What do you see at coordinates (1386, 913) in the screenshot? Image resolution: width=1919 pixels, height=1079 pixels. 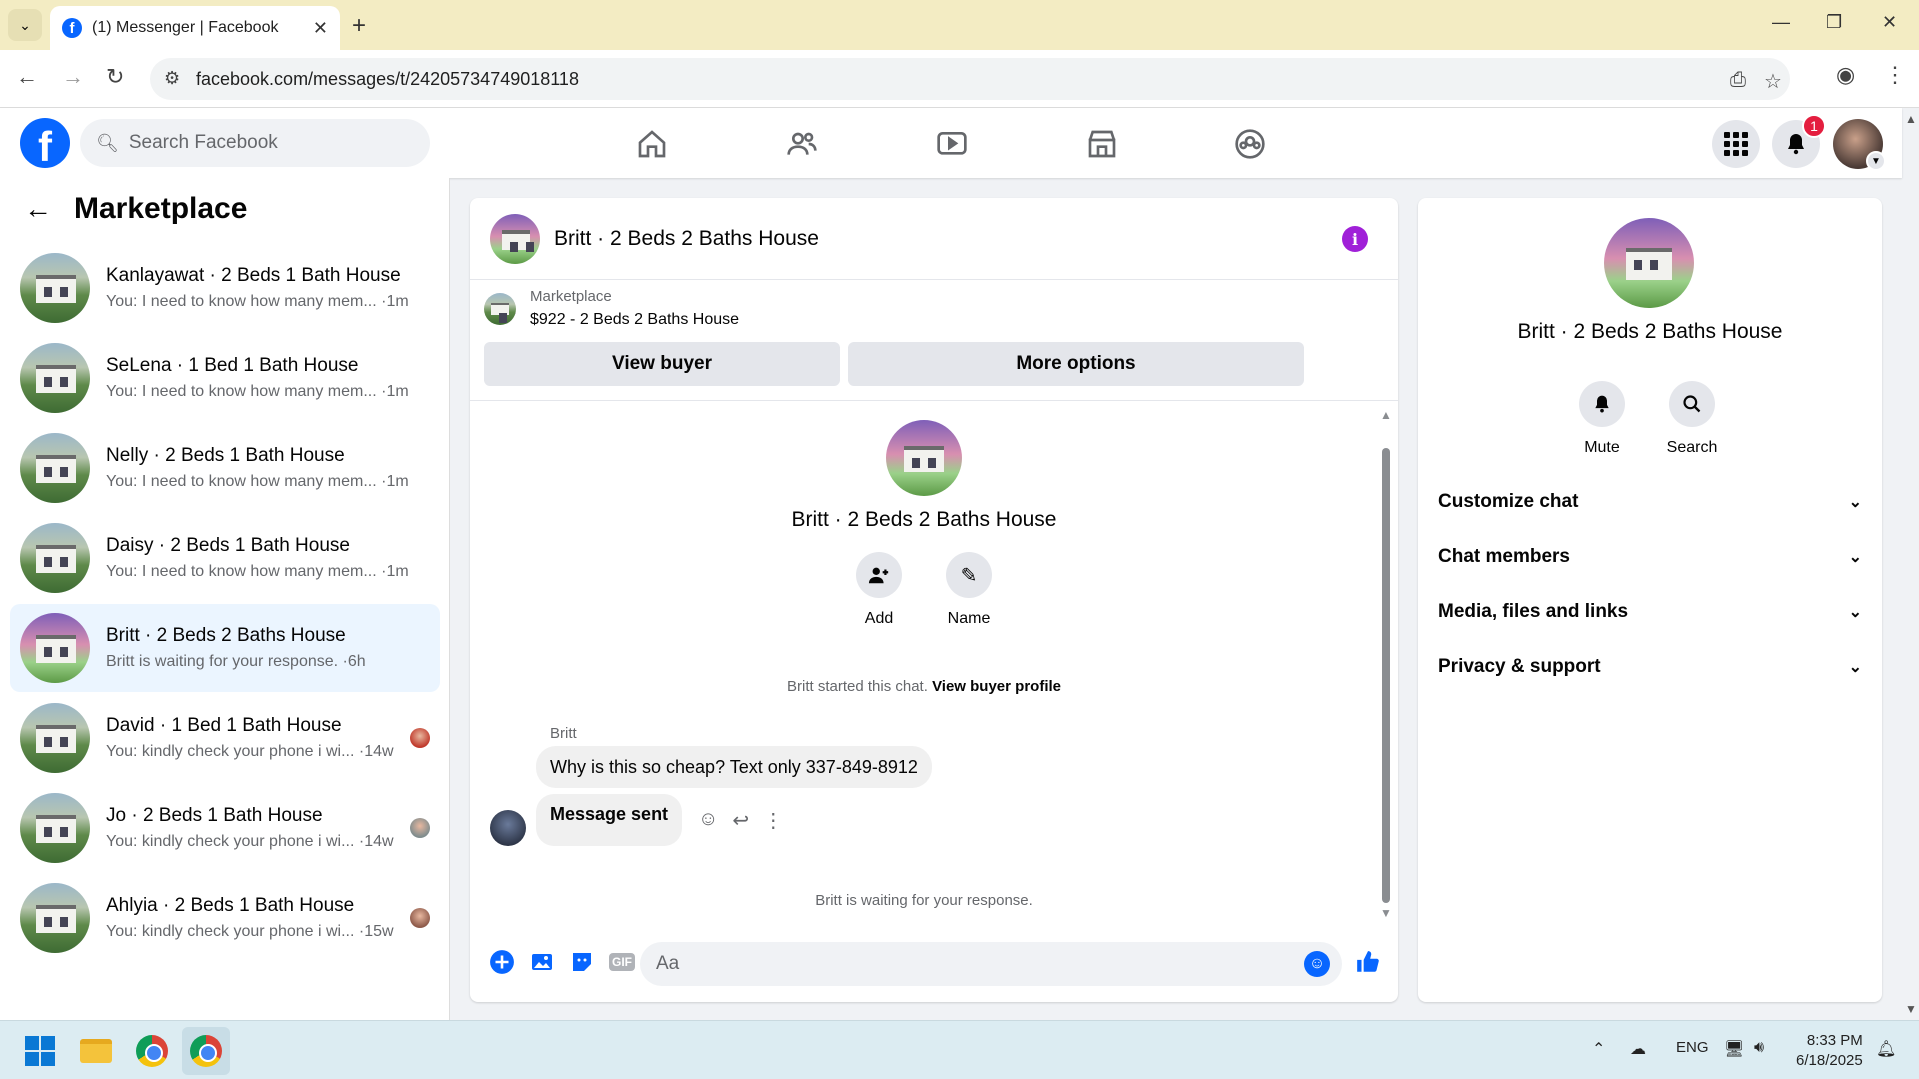 I see `scroll-down-arrow: ▼` at bounding box center [1386, 913].